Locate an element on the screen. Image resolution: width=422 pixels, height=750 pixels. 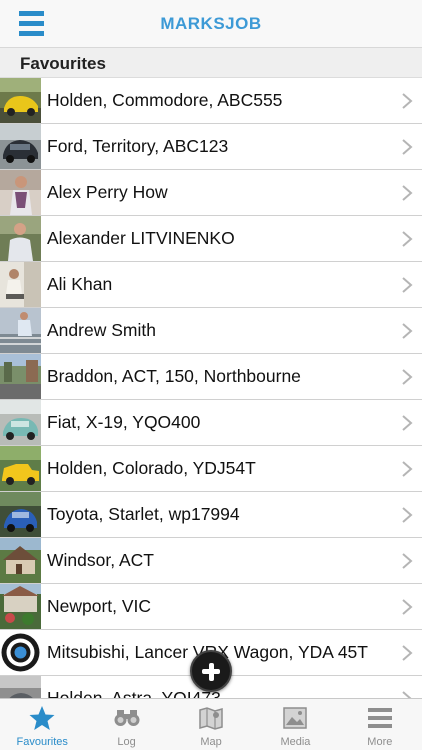
list-item-label: Alex Perry How is located at coordinates (107, 192).